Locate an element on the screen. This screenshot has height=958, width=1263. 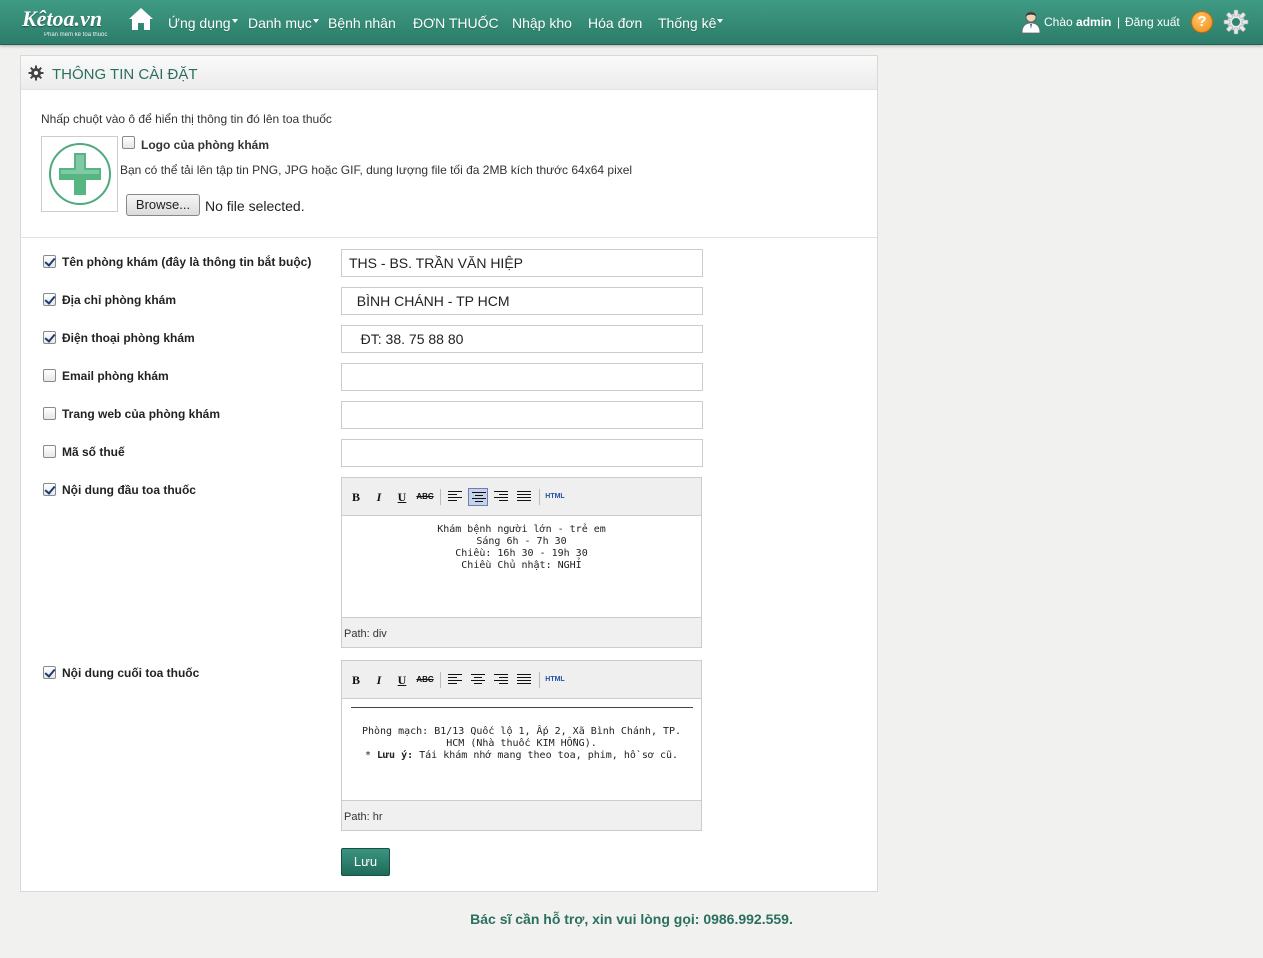
clinic-name-checkbox is located at coordinates (49, 261).